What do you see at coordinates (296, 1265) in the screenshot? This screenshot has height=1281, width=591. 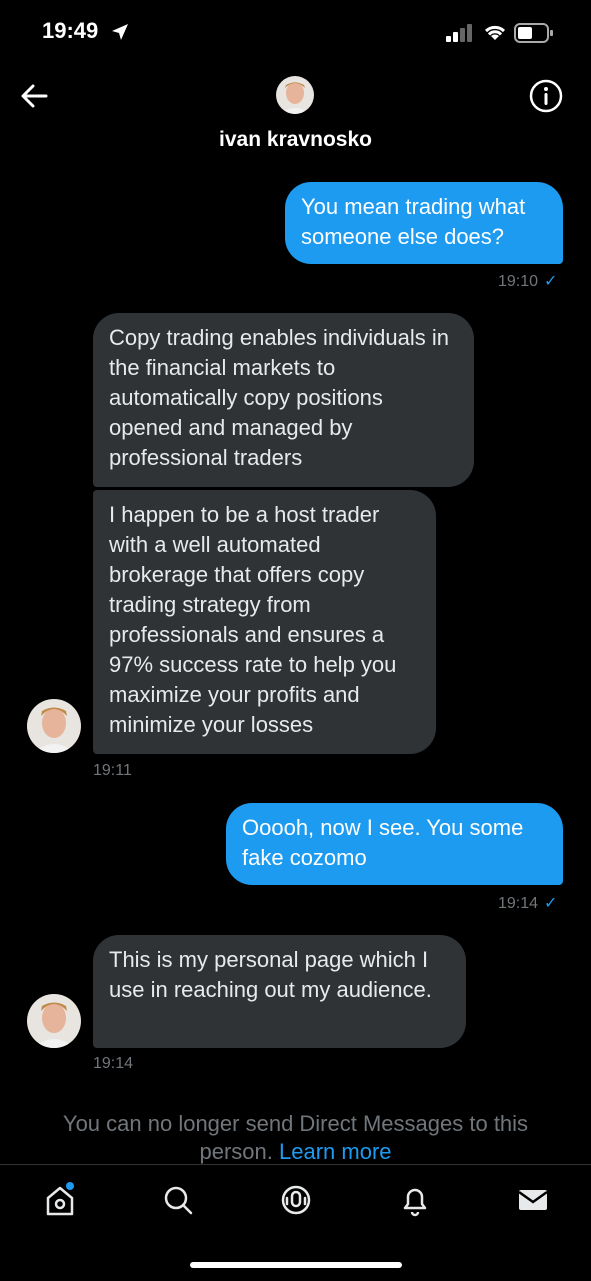 I see `home-indicator` at bounding box center [296, 1265].